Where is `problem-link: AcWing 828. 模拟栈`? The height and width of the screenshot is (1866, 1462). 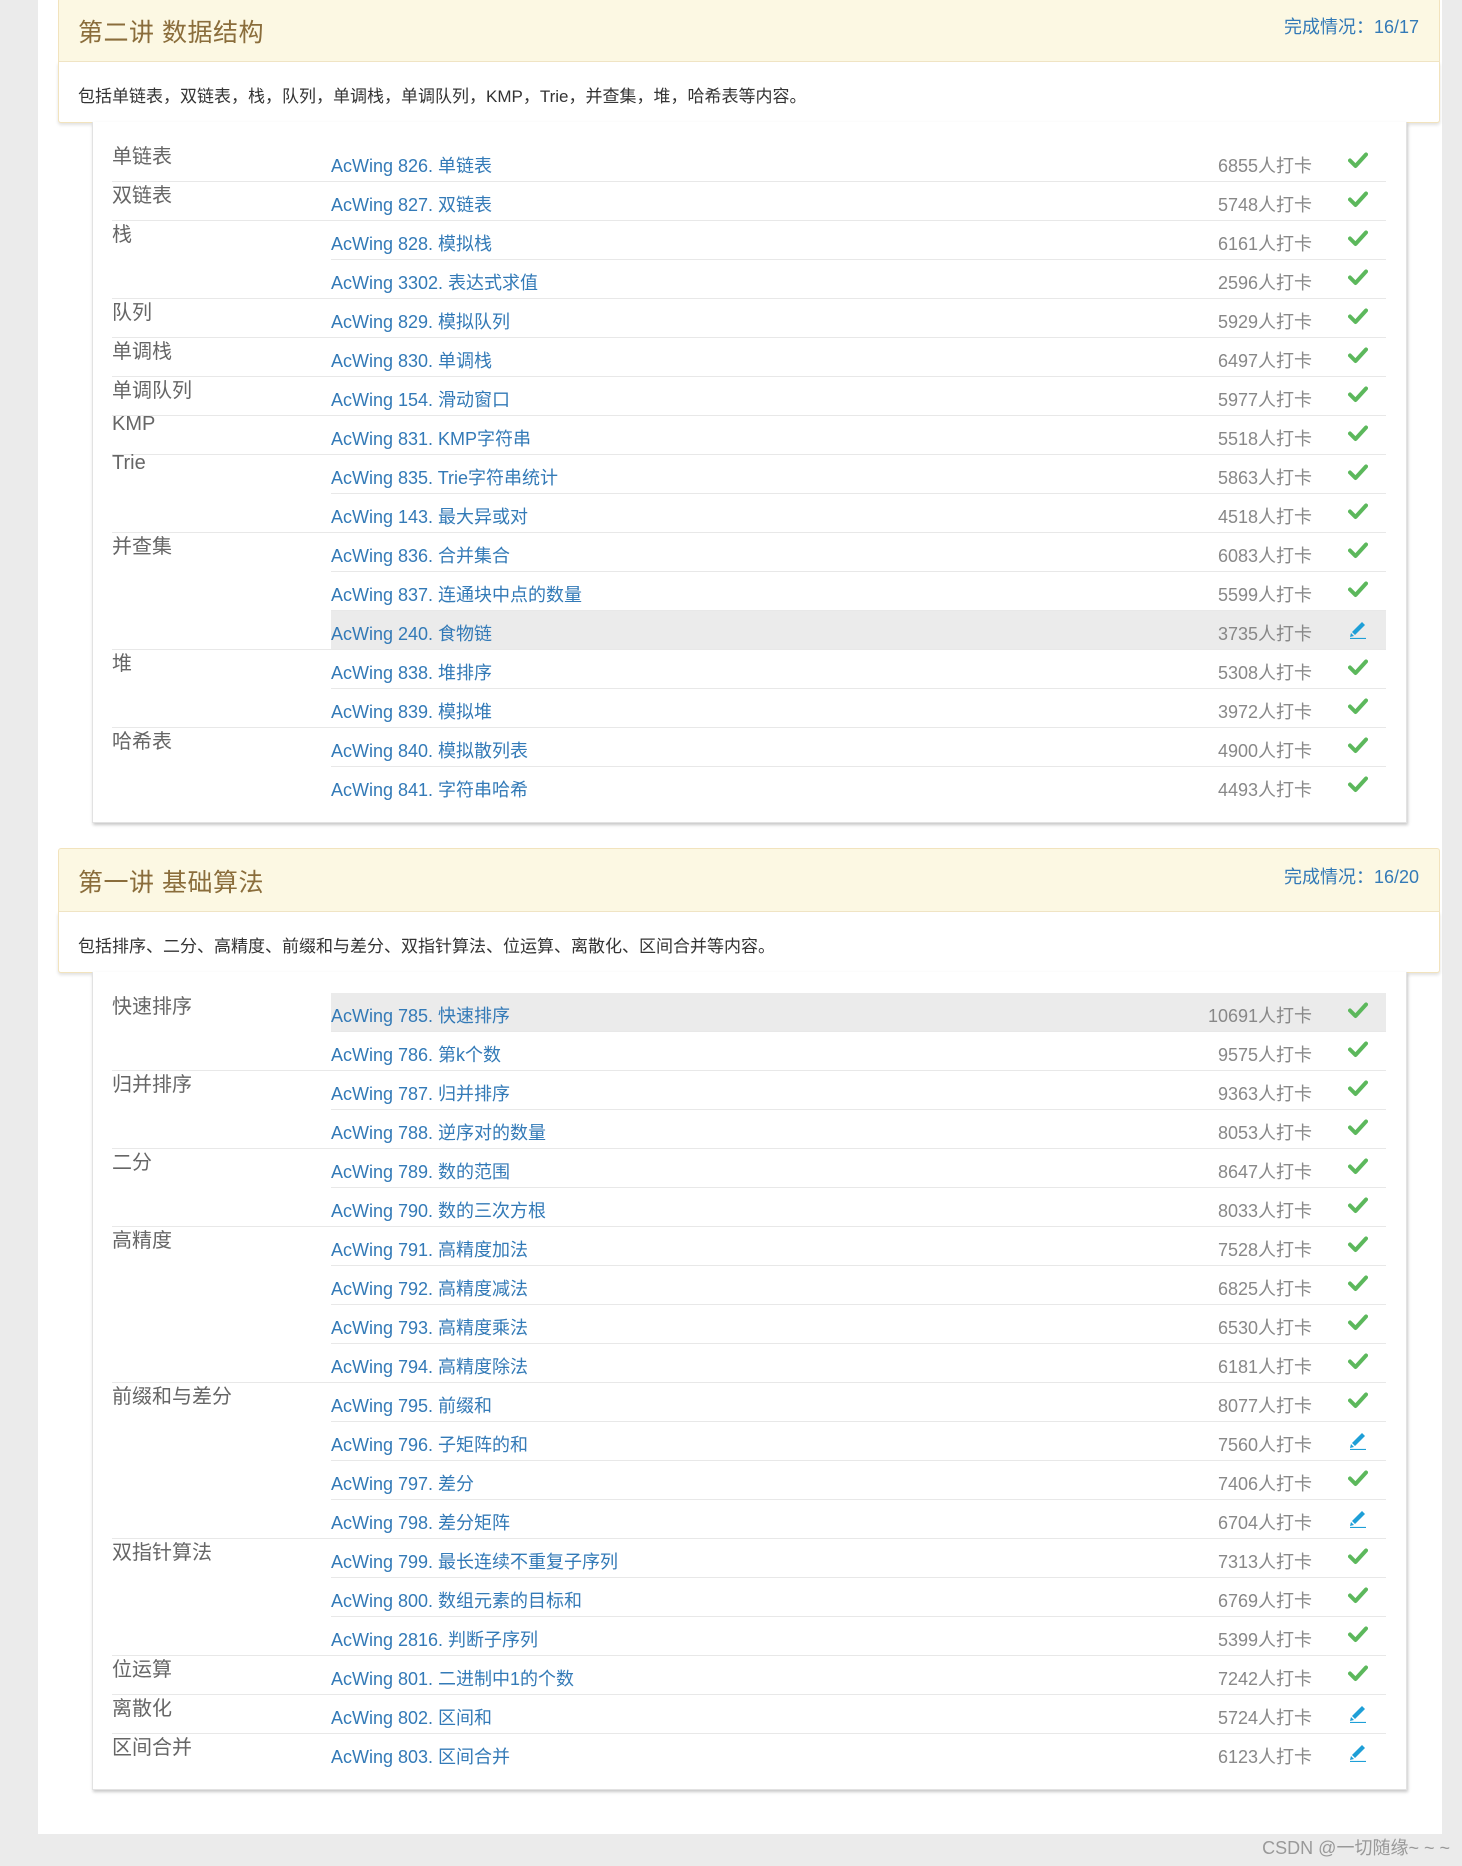 problem-link: AcWing 828. 模拟栈 is located at coordinates (411, 243).